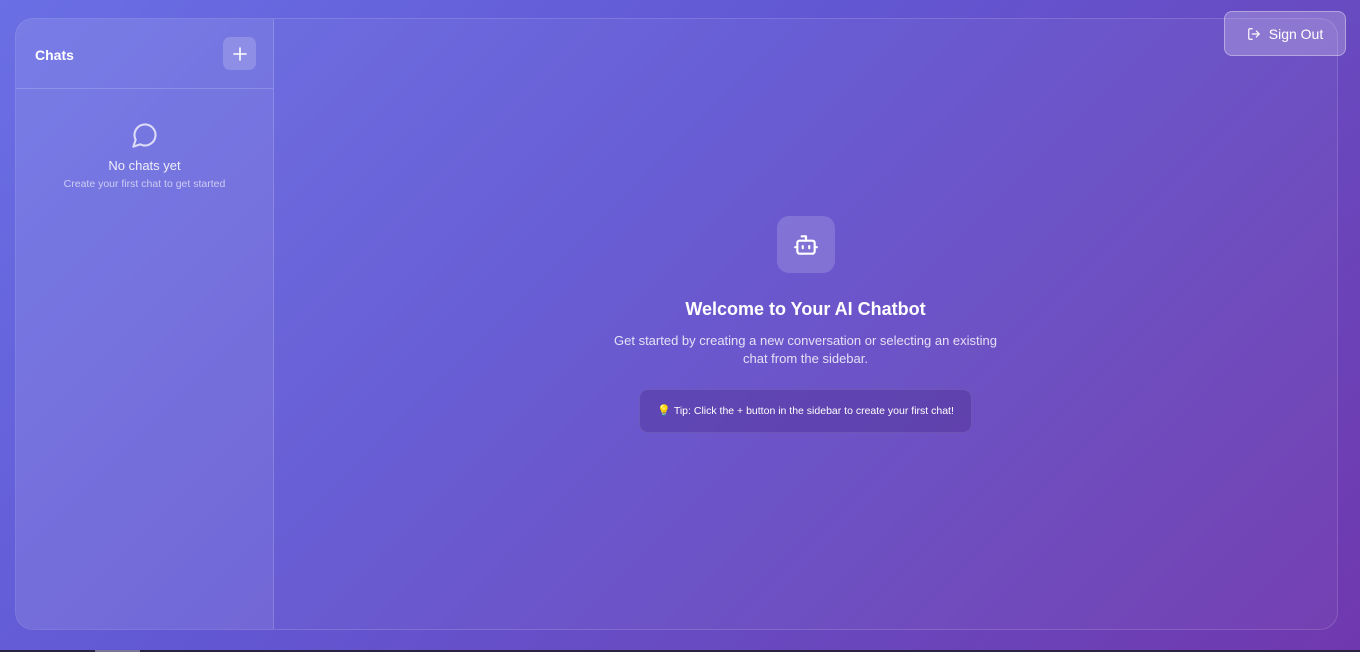 This screenshot has height=652, width=1360. I want to click on bot-badge, so click(805, 244).